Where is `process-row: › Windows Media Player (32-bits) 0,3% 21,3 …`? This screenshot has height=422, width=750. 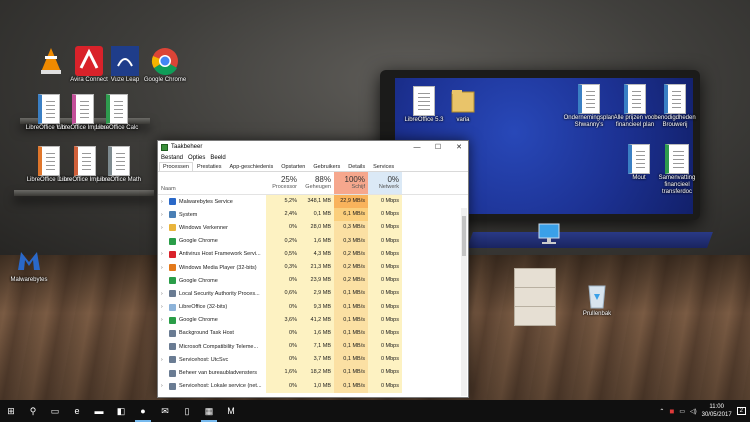
process-row: › Windows Media Player (32-bits) 0,3% 21,3 … is located at coordinates (313, 267).